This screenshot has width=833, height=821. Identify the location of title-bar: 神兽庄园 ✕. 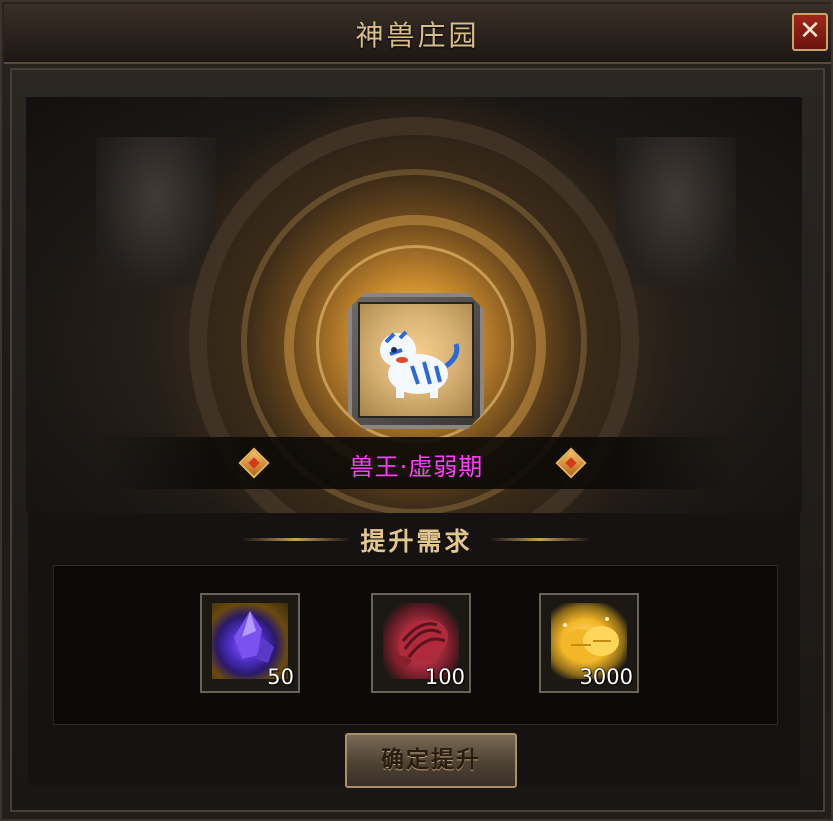
(417, 34).